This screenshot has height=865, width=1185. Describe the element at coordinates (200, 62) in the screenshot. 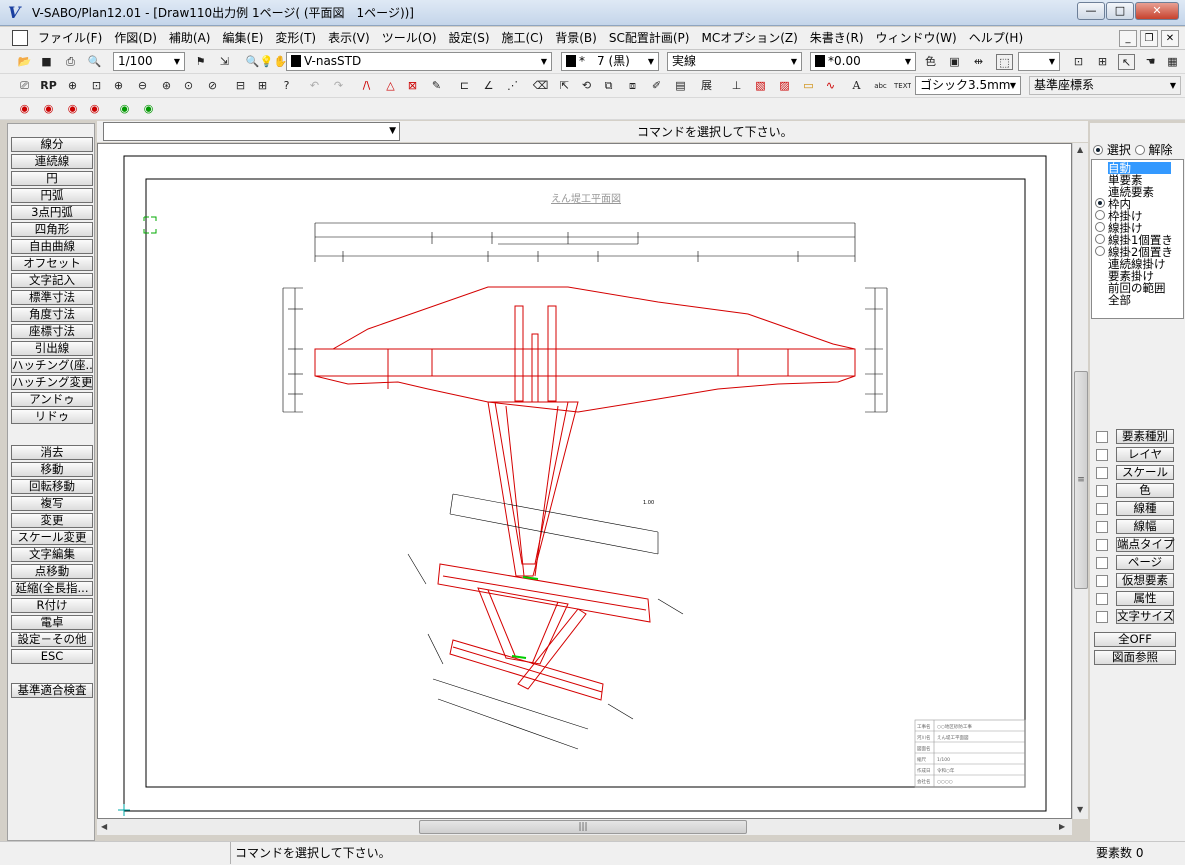

I see `layer-tool-icon: ⚑` at that location.